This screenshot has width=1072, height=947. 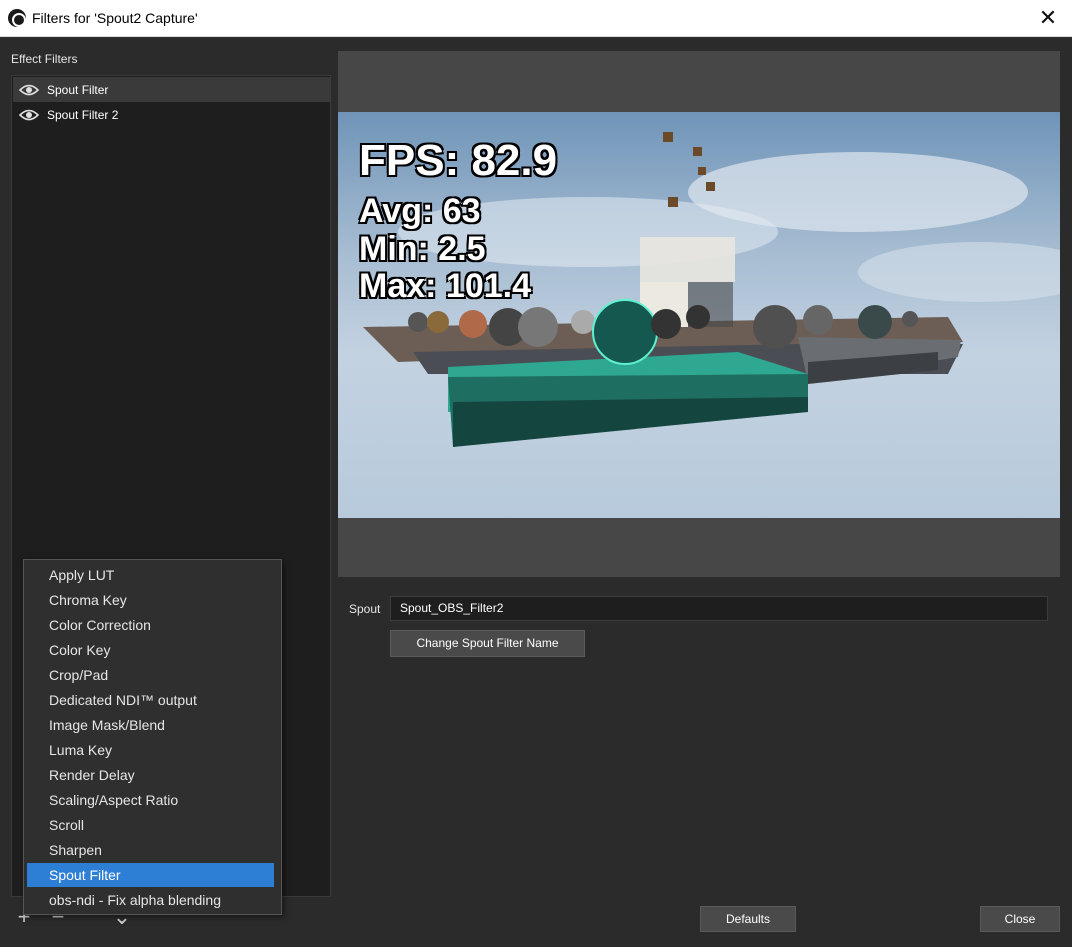 I want to click on filter-item-spout-filter: Spout Filter, so click(x=171, y=89).